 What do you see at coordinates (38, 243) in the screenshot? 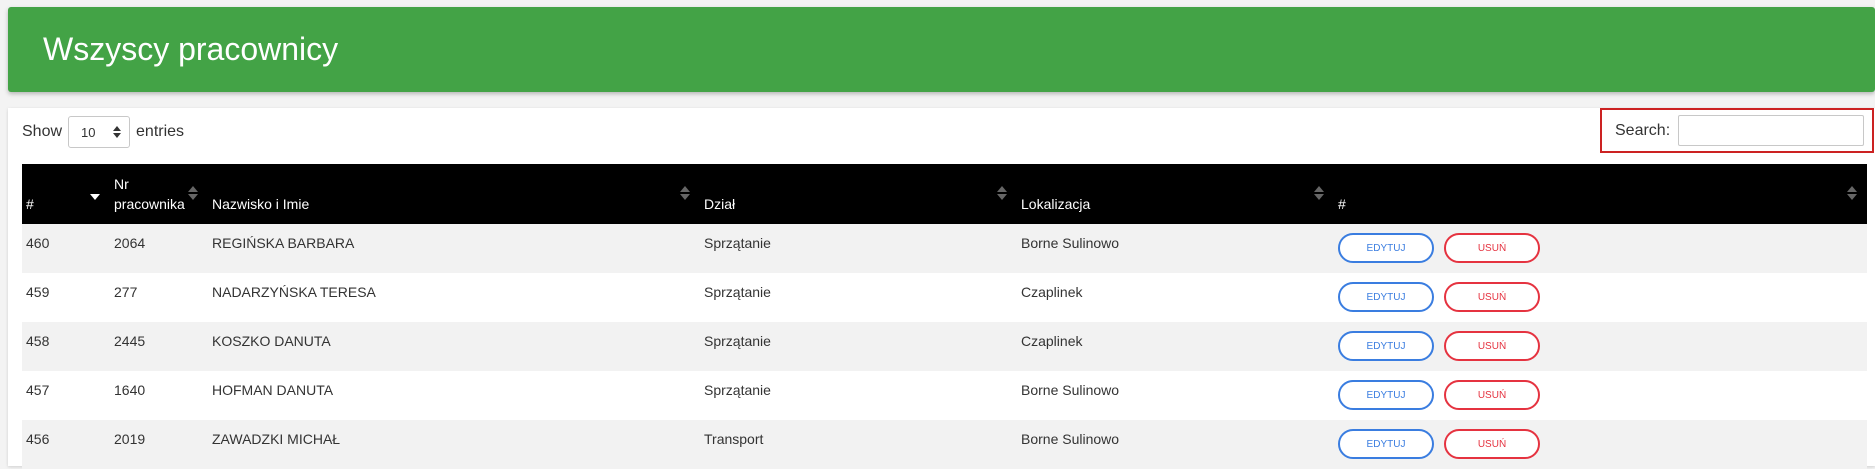
I see `cell-id: 460` at bounding box center [38, 243].